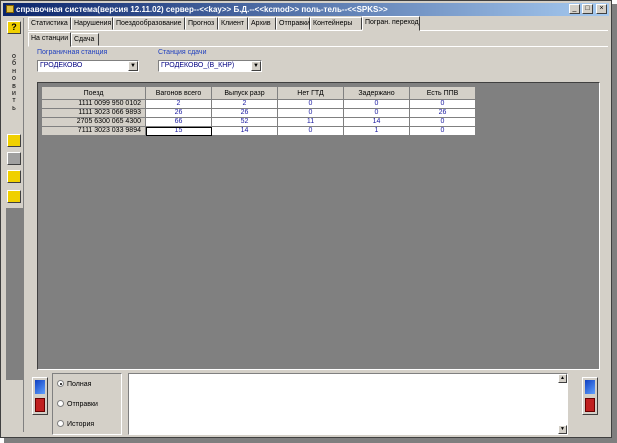  Describe the element at coordinates (14, 79) in the screenshot. I see `refresh-letter: о` at that location.